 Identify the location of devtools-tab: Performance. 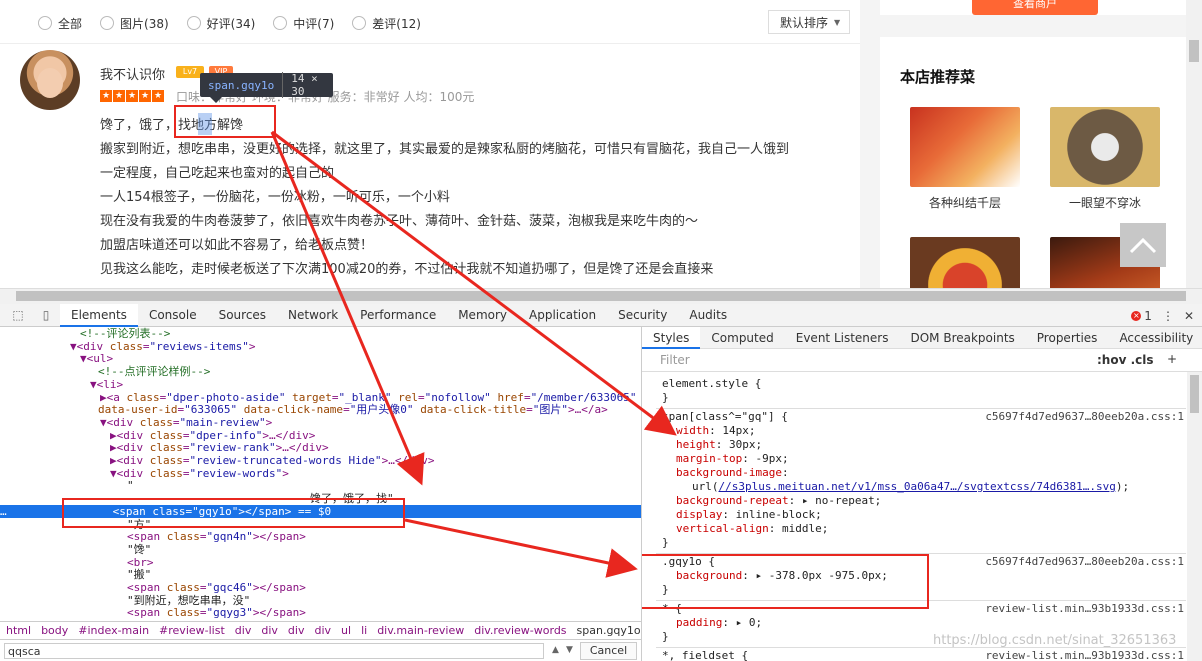
(398, 315).